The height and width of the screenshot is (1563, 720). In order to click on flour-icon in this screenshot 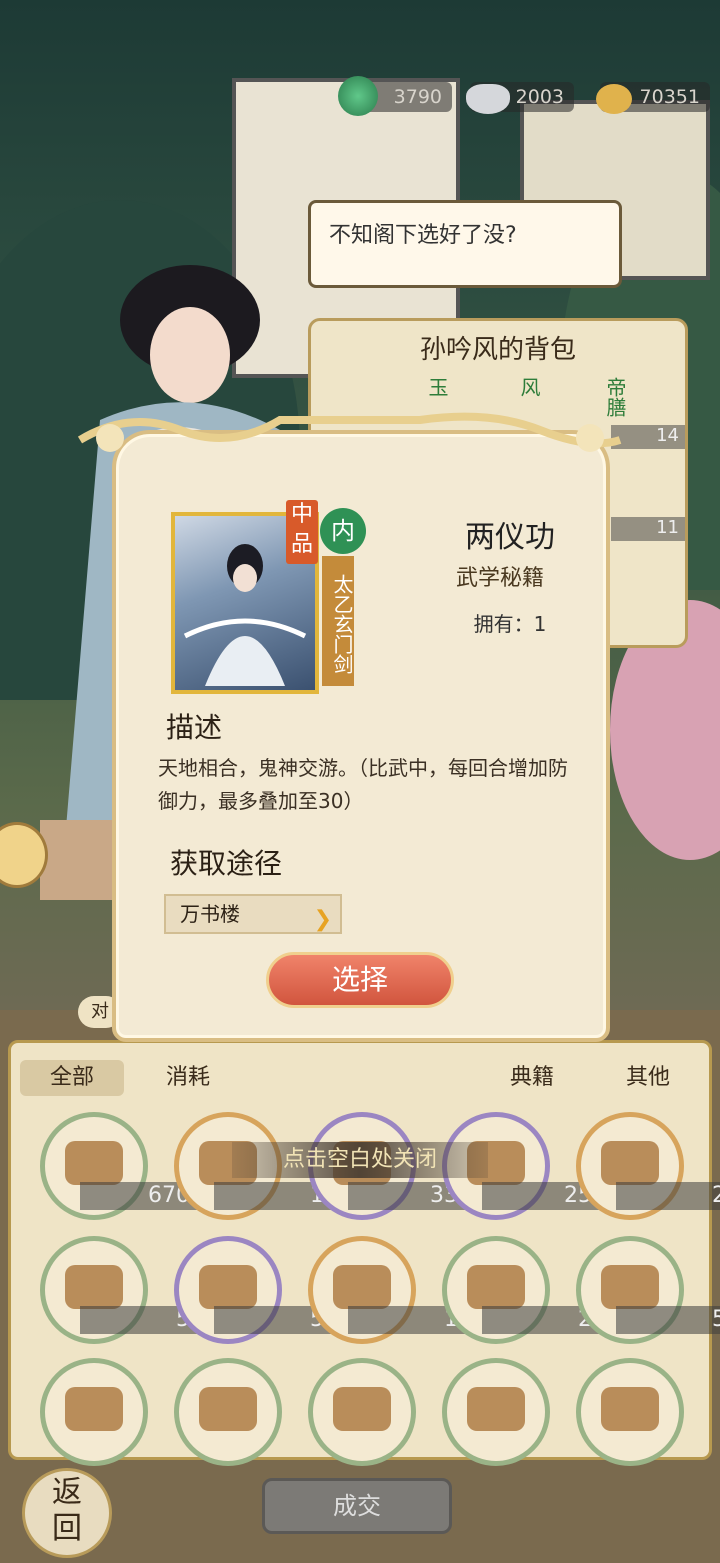, I will do `click(94, 1163)`.